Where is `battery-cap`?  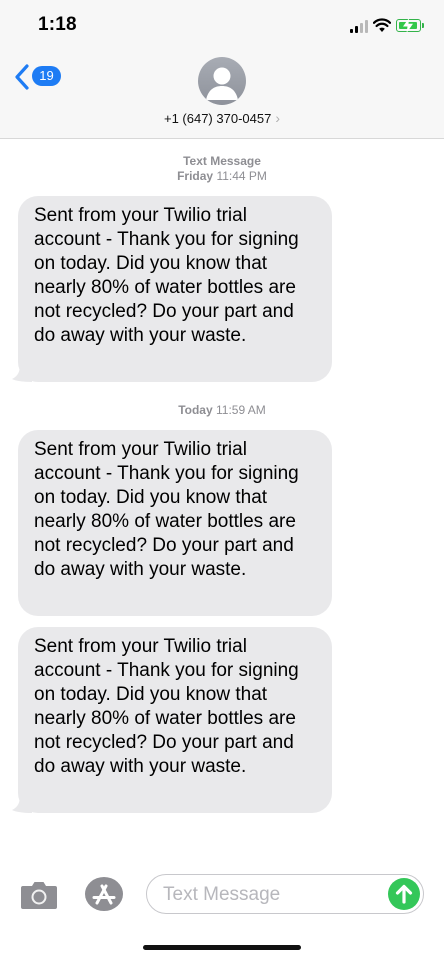
battery-cap is located at coordinates (423, 25).